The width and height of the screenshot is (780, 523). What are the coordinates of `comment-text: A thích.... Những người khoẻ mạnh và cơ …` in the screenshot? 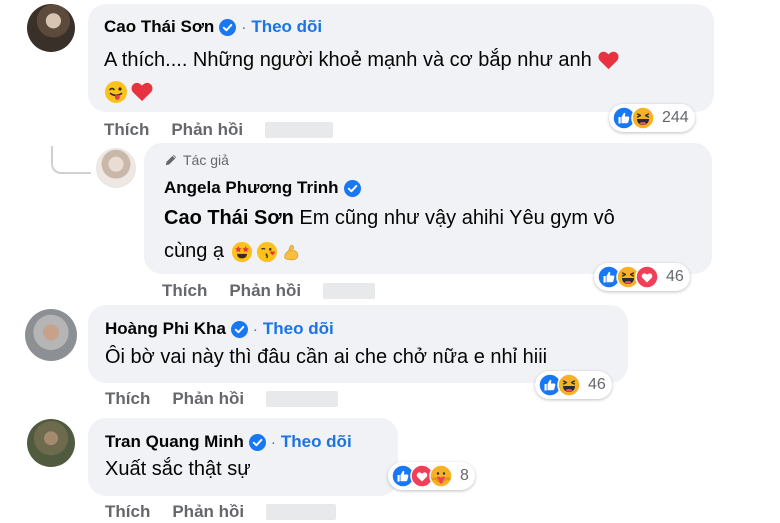 It's located at (348, 60).